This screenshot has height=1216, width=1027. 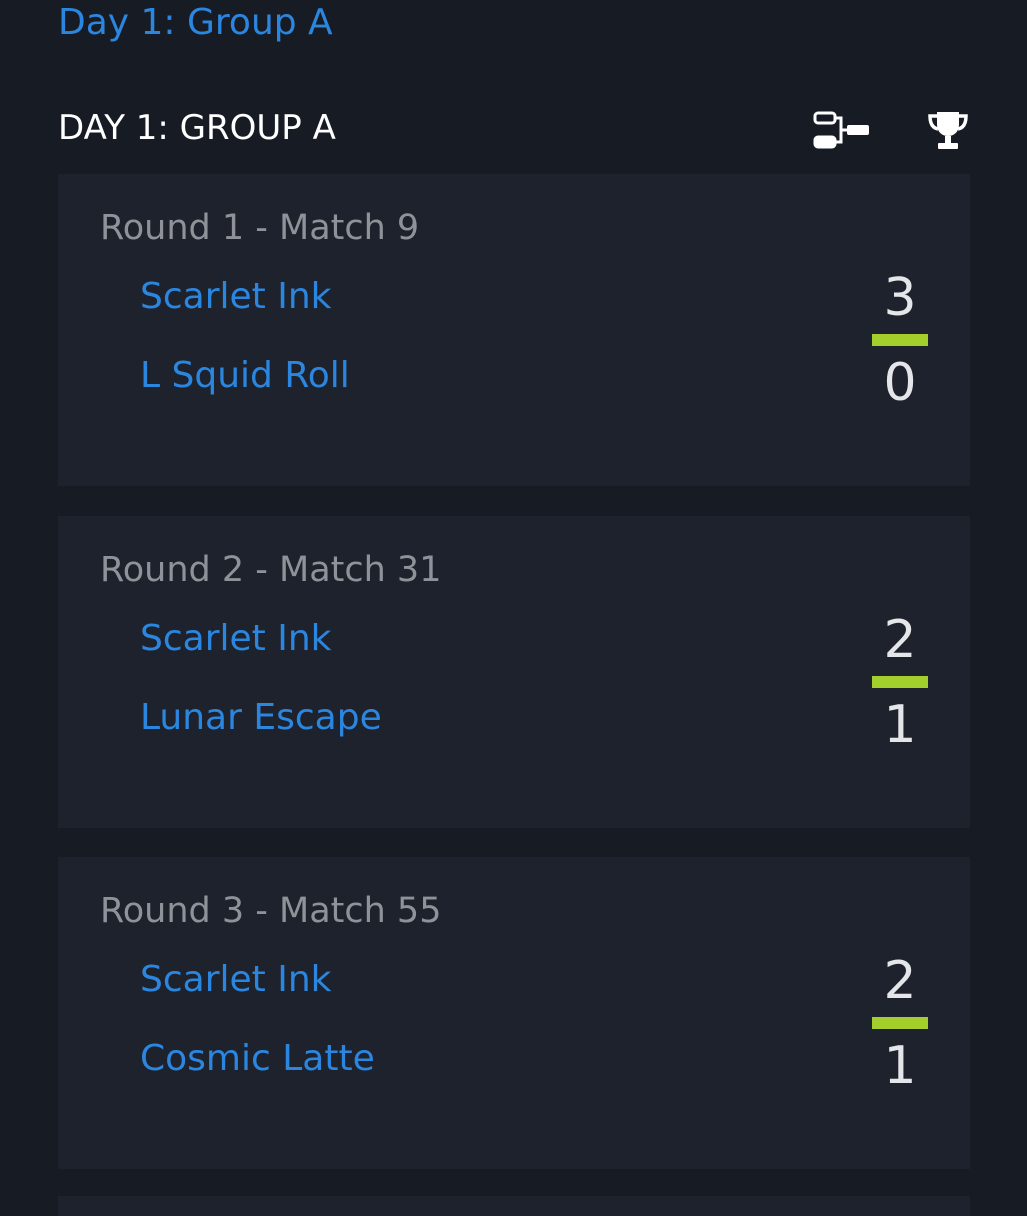 I want to click on match-title: Round 2 - Match 31, so click(x=271, y=570).